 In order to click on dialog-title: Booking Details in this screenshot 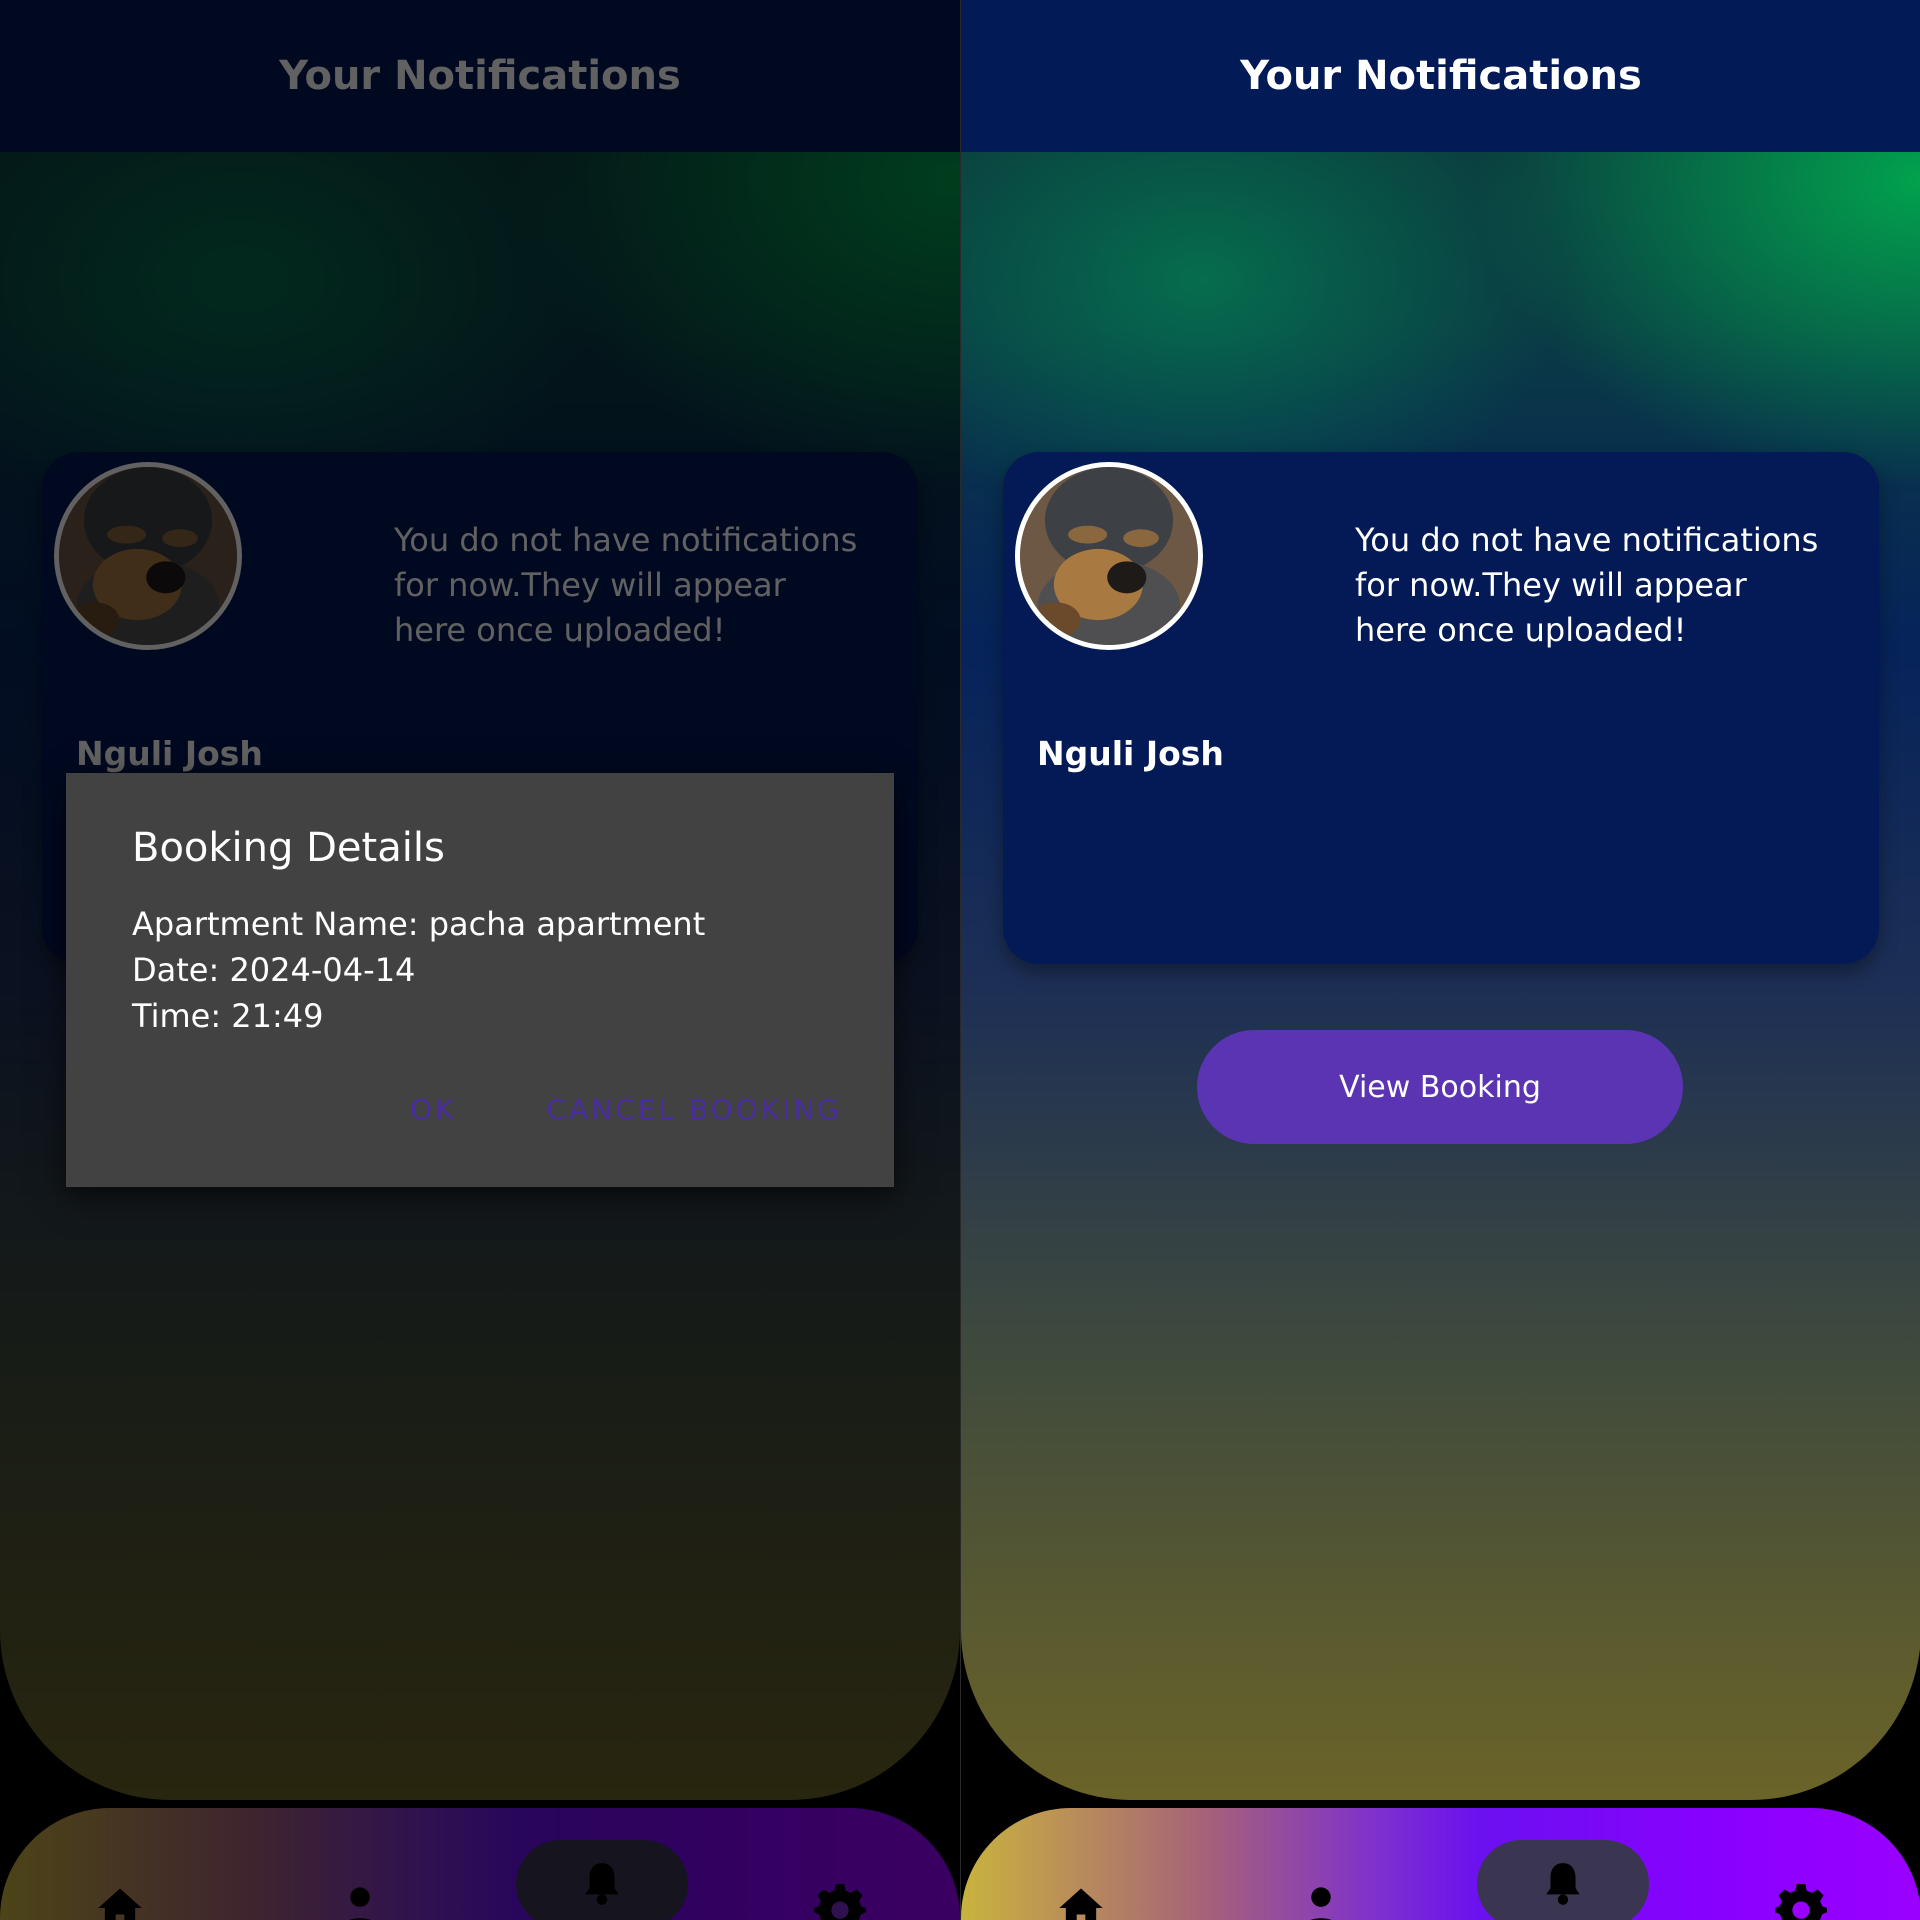, I will do `click(288, 848)`.